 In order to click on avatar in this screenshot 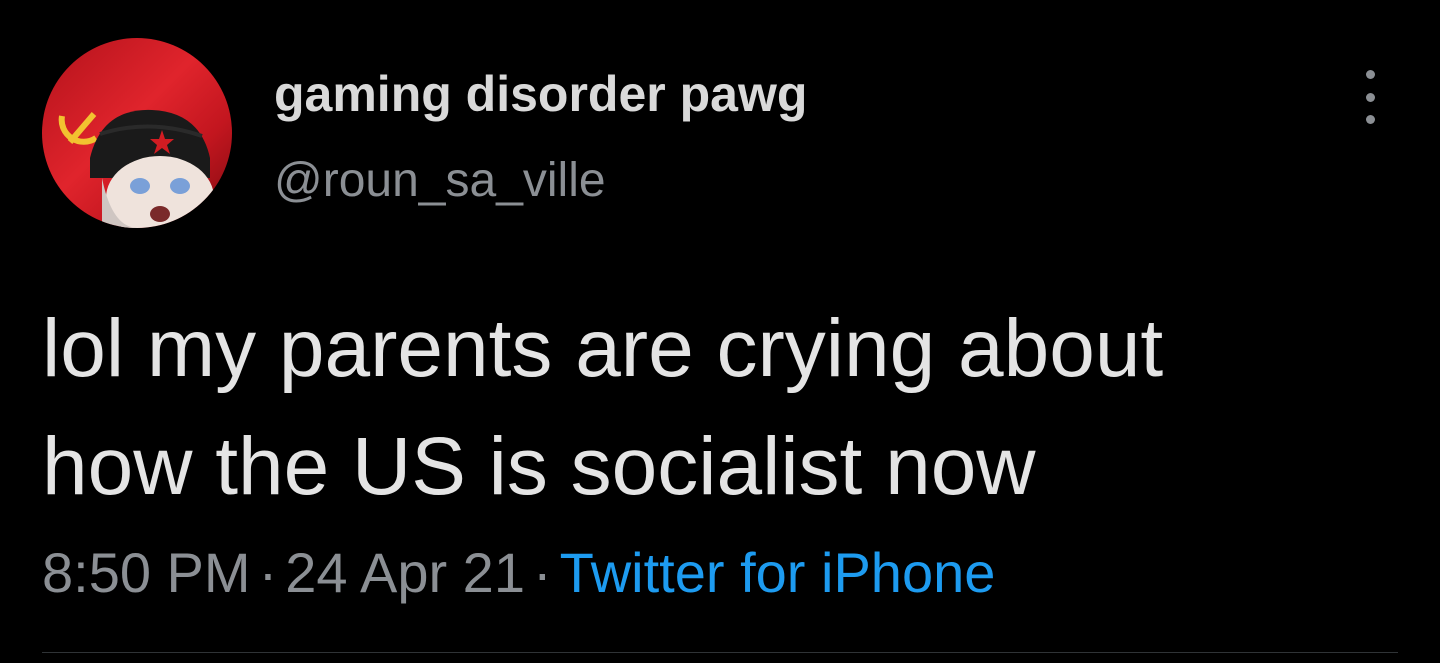, I will do `click(137, 133)`.